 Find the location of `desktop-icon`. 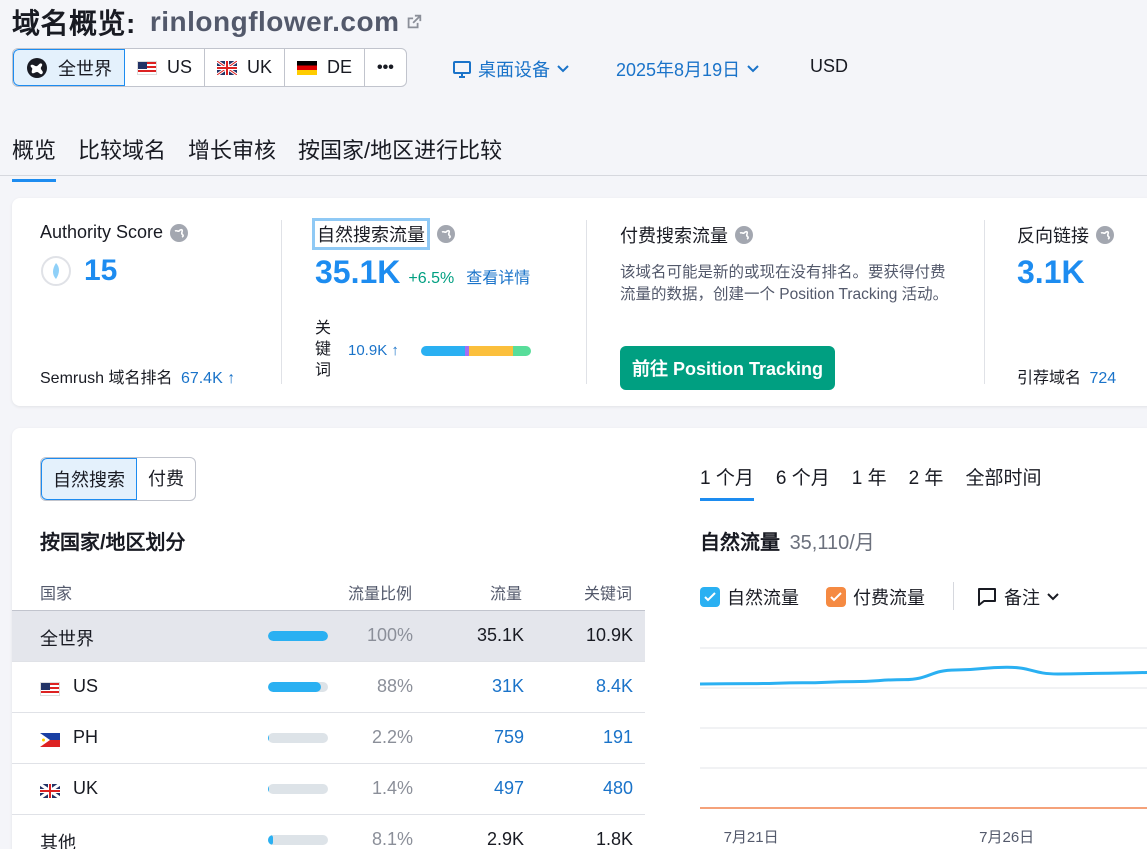

desktop-icon is located at coordinates (462, 69).